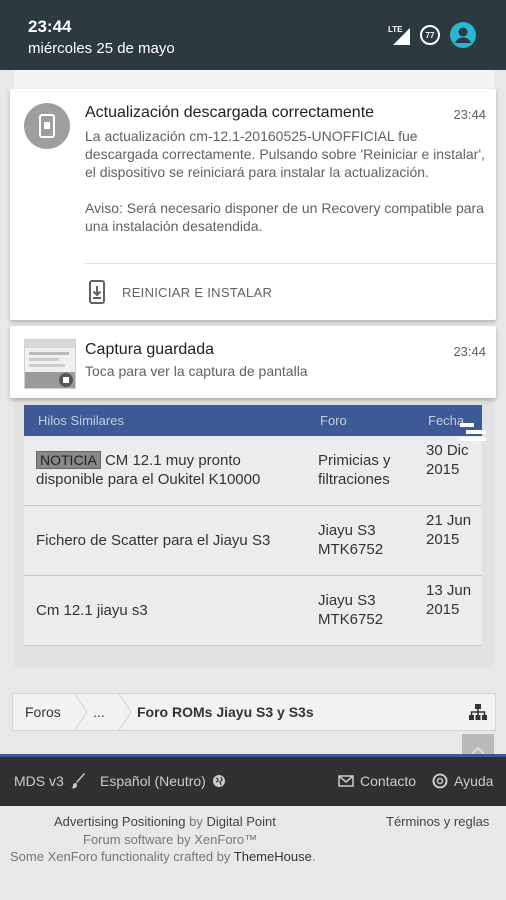 The height and width of the screenshot is (900, 506). What do you see at coordinates (166, 610) in the screenshot?
I see `thread-title: Cm 12.1 jiayu s3` at bounding box center [166, 610].